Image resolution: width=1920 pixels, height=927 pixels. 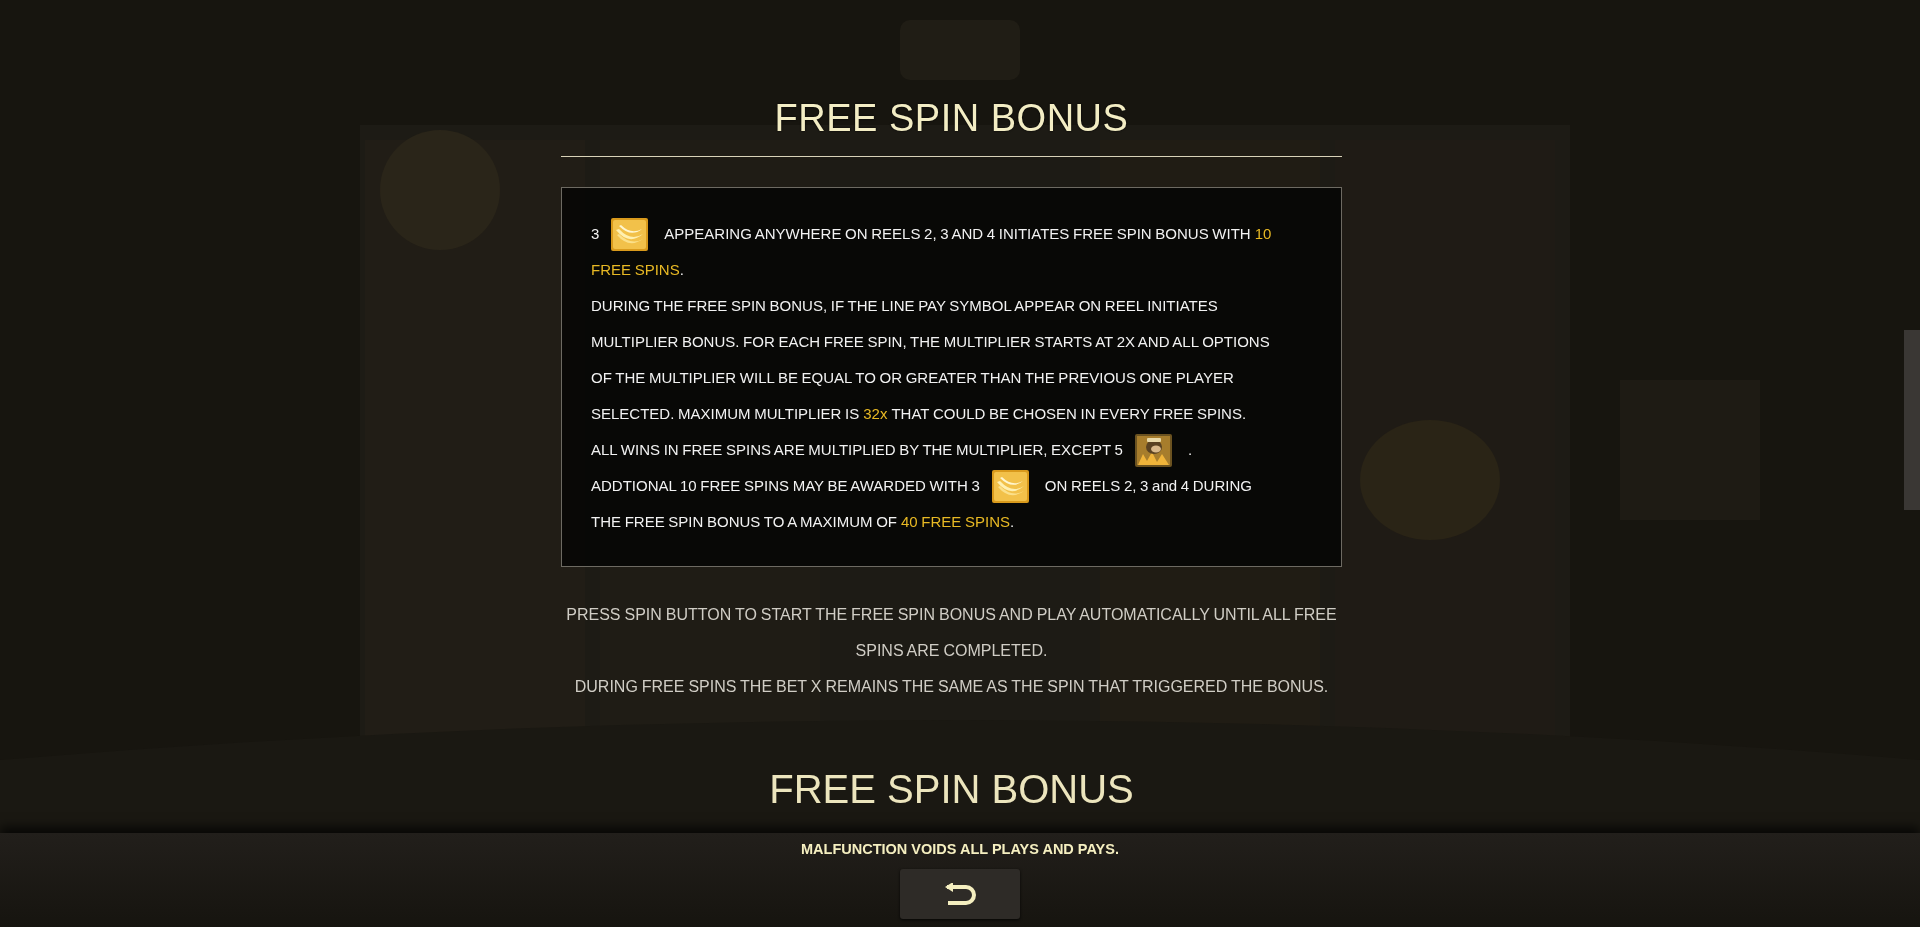 What do you see at coordinates (595, 234) in the screenshot?
I see `rule-text: 3` at bounding box center [595, 234].